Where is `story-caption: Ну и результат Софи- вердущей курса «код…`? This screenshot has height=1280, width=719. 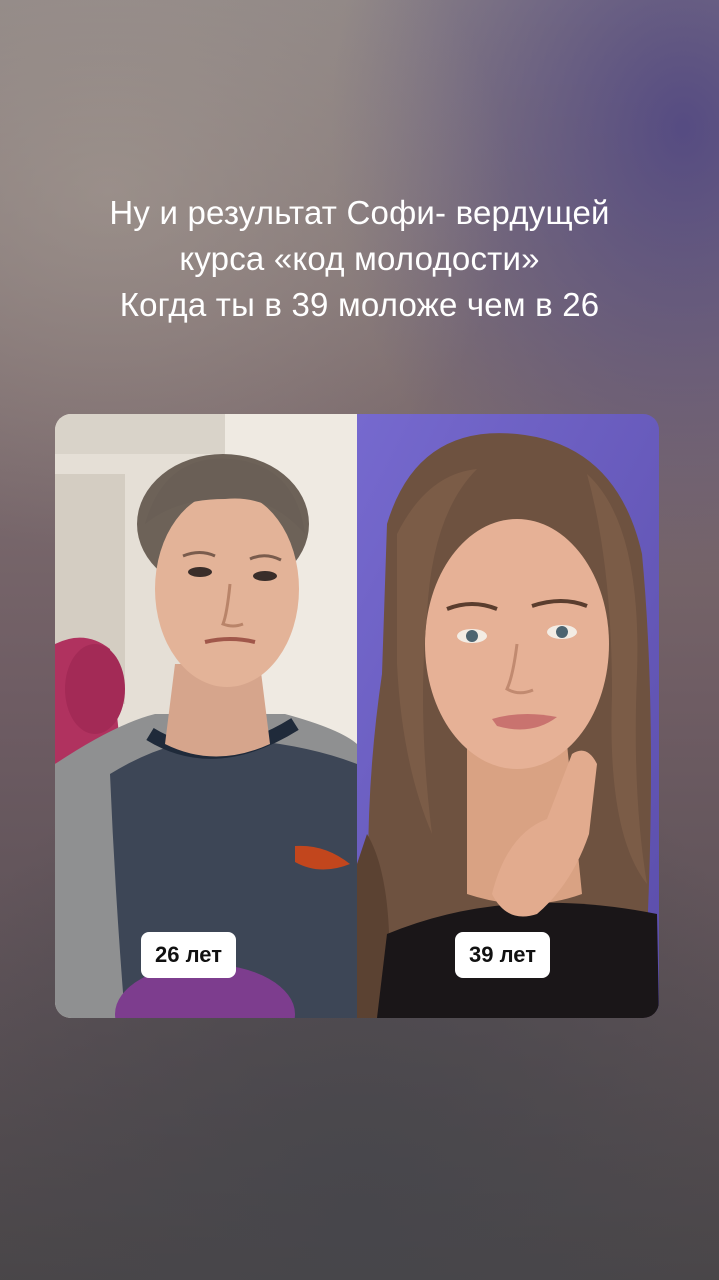
story-caption: Ну и результат Софи- вердущей курса «код… is located at coordinates (359, 259).